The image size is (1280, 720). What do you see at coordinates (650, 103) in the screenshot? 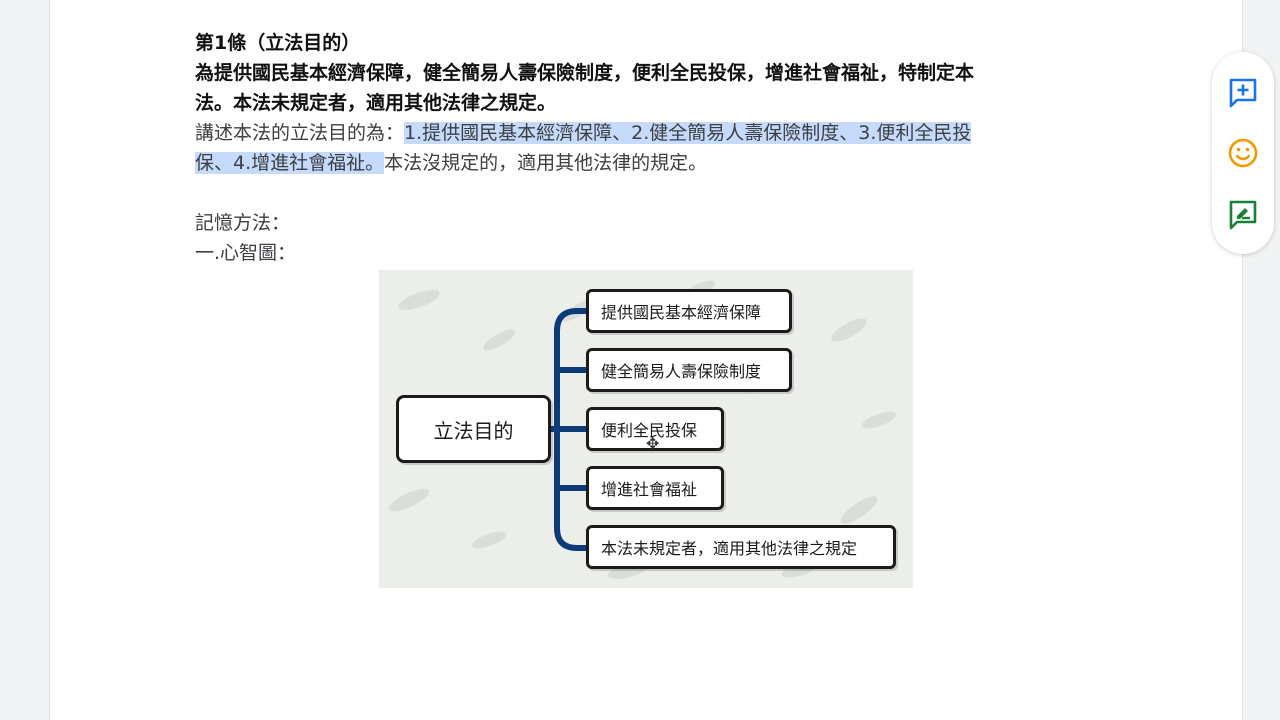
I see `doc-line-2: 法。本法未規定者，適用其他法律之規定。` at bounding box center [650, 103].